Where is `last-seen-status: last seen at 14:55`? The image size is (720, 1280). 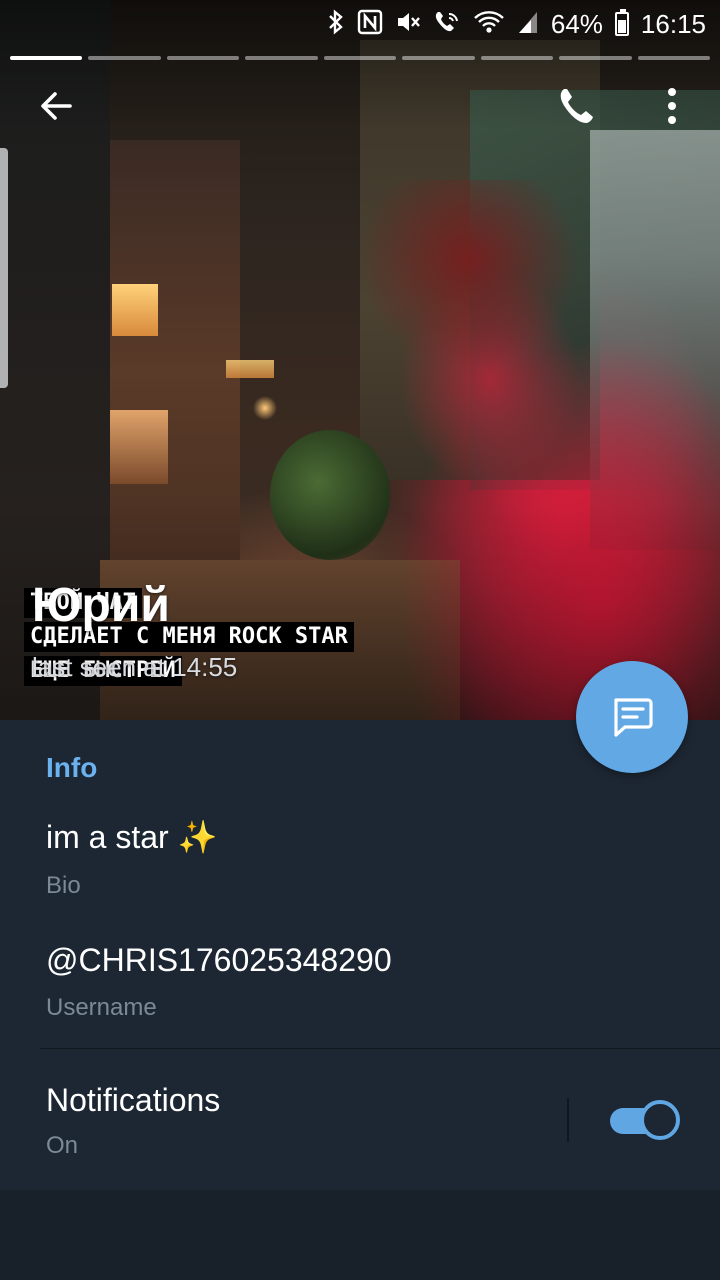
last-seen-status: last seen at 14:55 is located at coordinates (135, 667).